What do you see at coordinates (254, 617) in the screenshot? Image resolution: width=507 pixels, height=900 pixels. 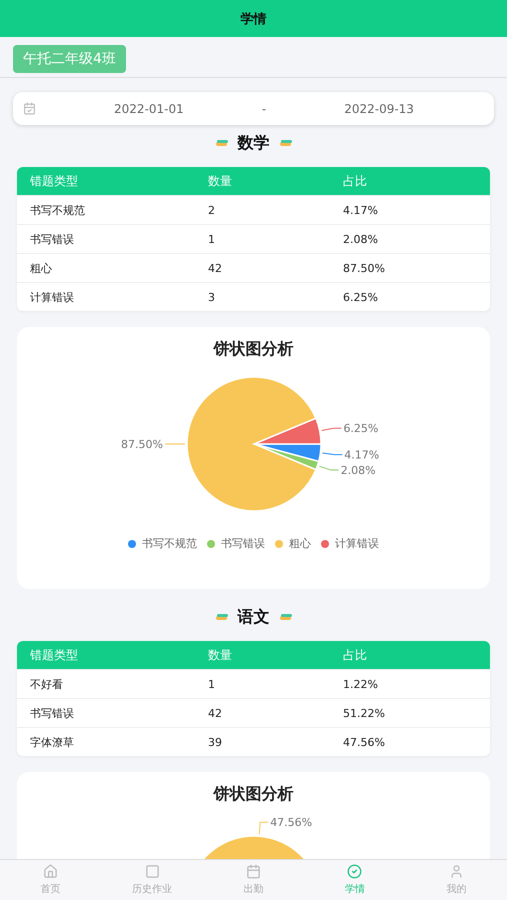 I see `subject-title: 语文` at bounding box center [254, 617].